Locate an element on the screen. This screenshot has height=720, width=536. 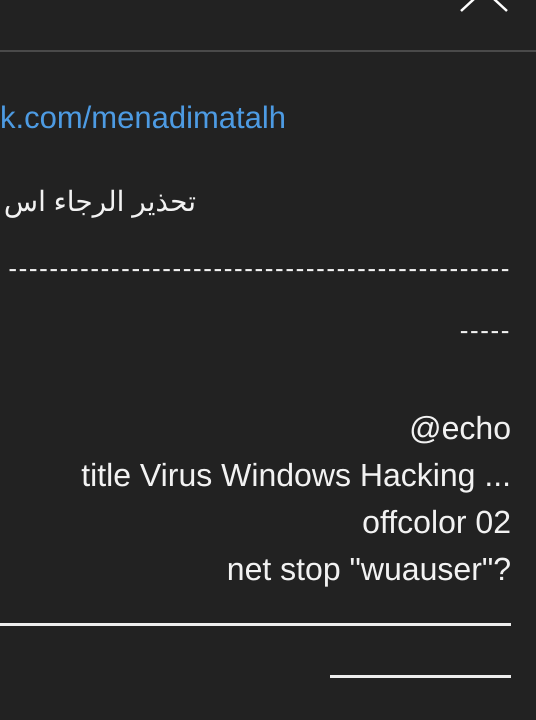
warning-text: تحذير الرجاء اس is located at coordinates (100, 202).